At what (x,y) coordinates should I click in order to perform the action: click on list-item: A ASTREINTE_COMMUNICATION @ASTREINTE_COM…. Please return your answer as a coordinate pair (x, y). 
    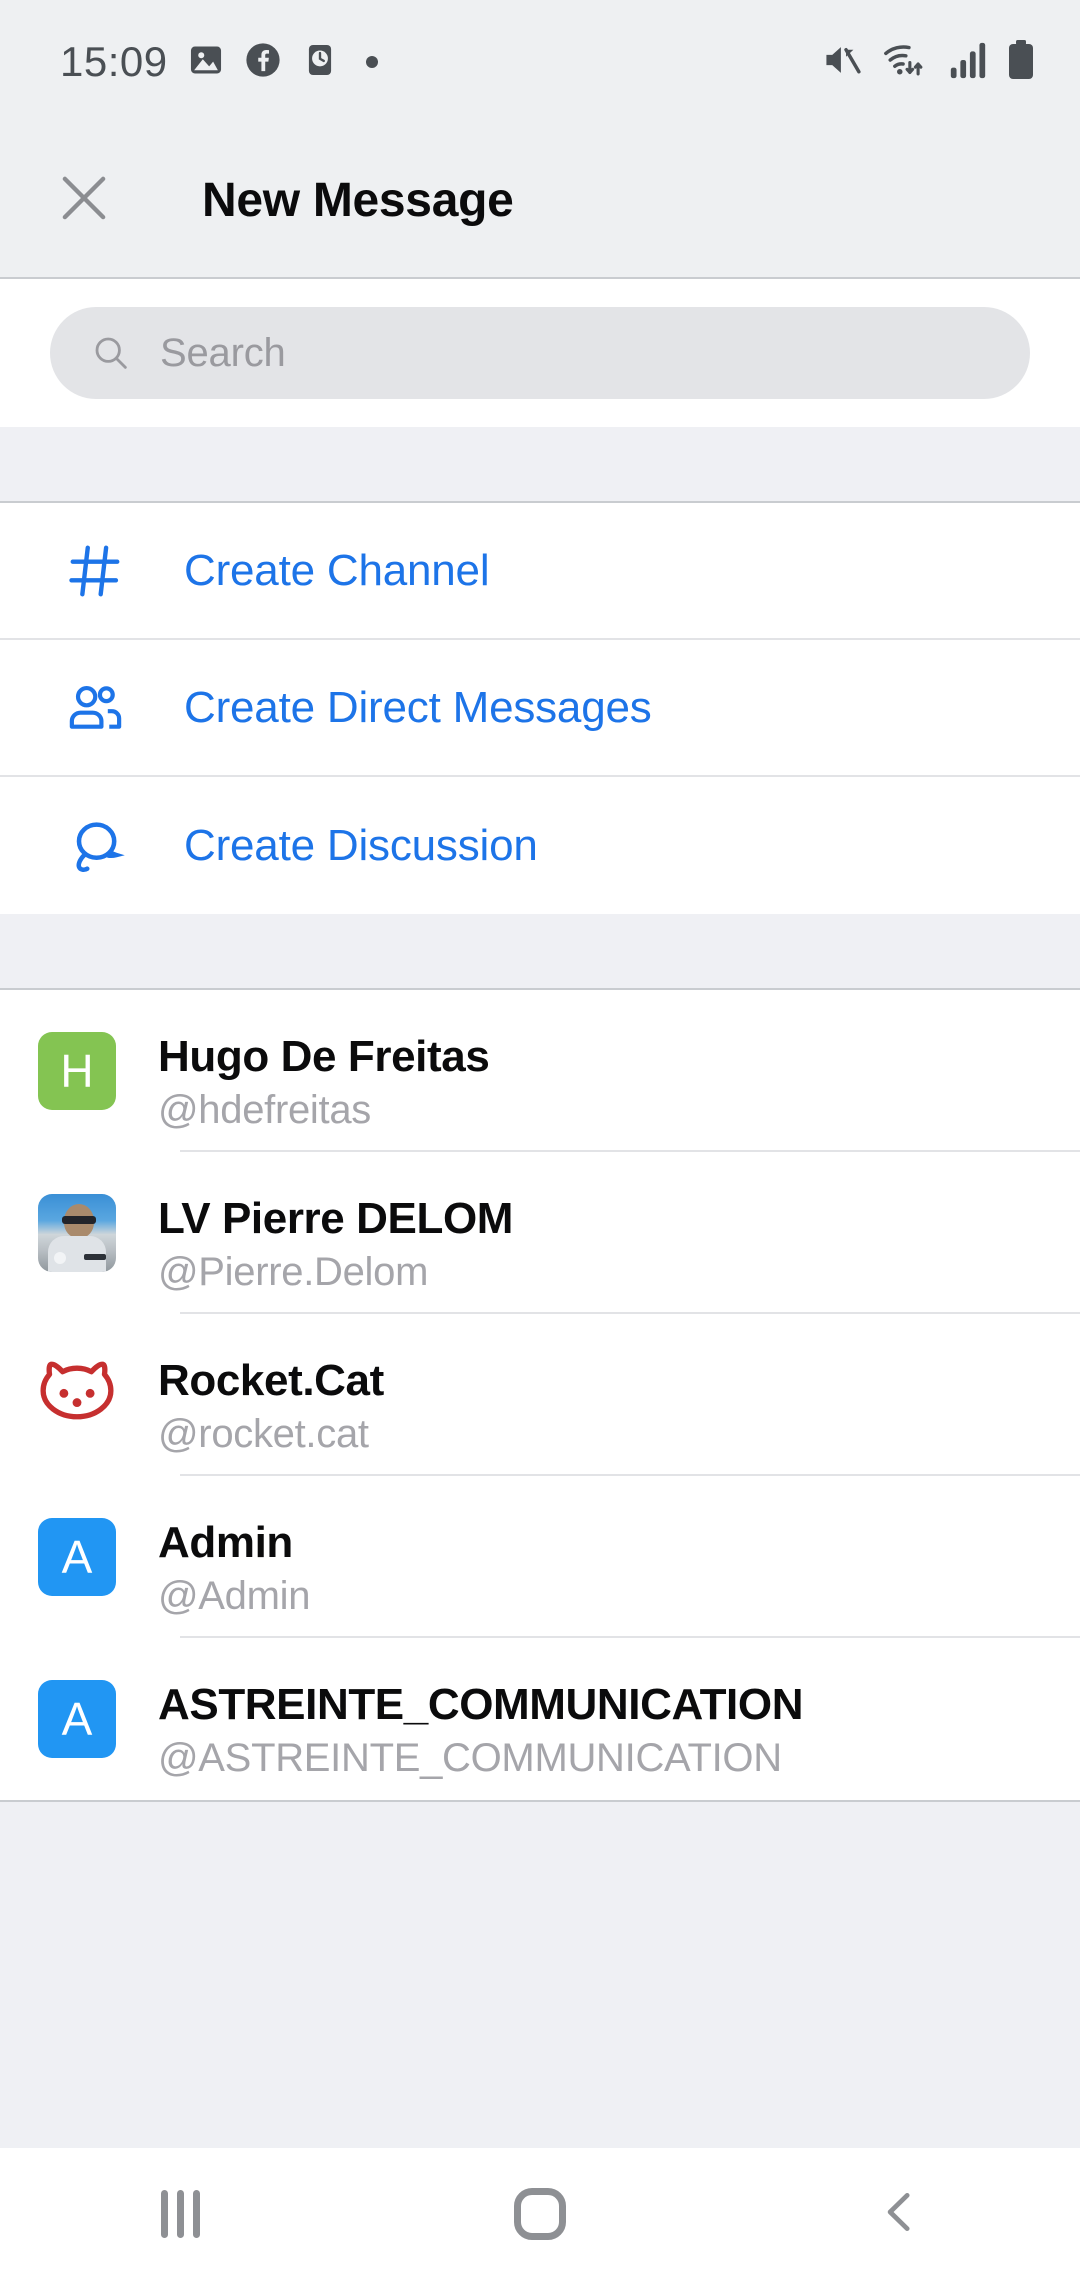
    Looking at the image, I should click on (540, 1719).